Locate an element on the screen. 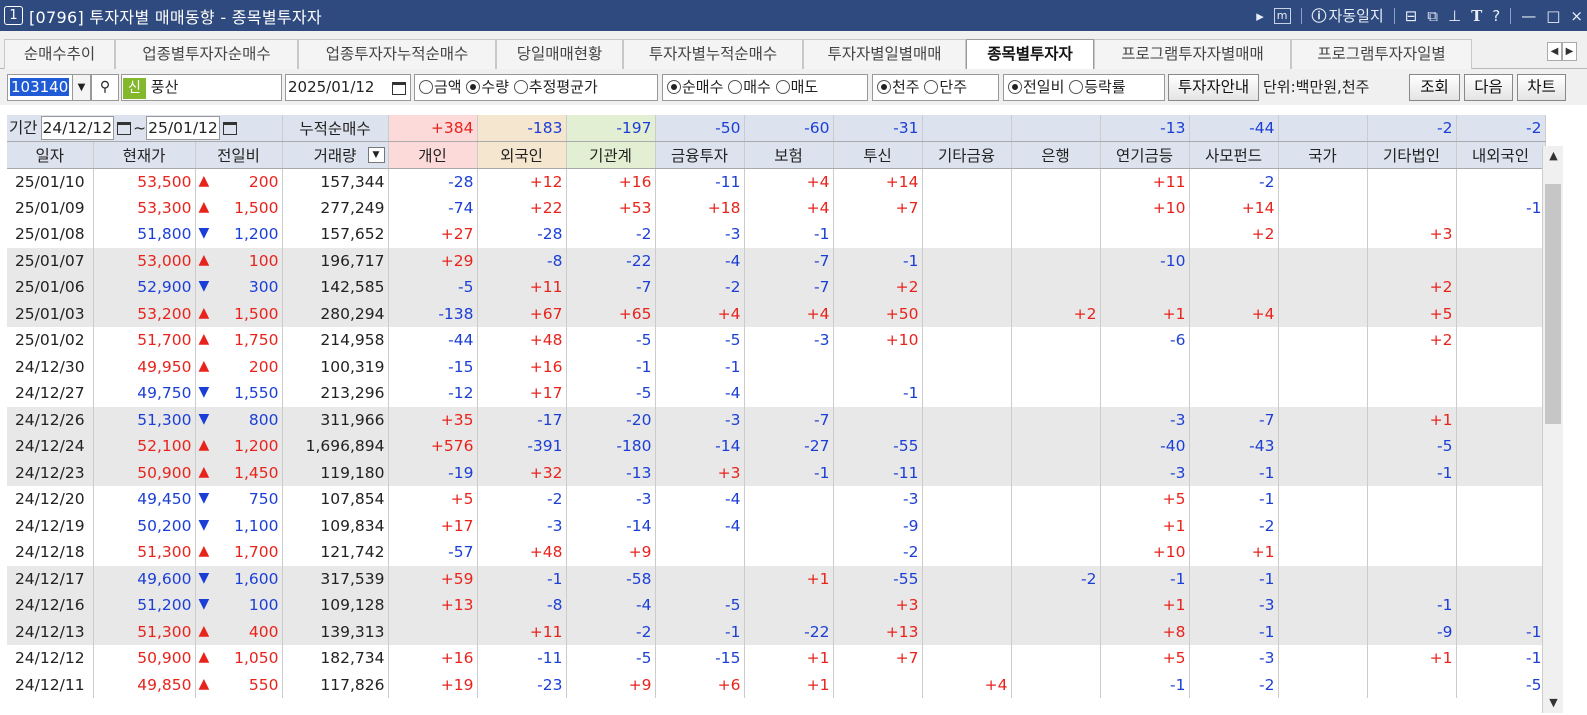 Image resolution: width=1587 pixels, height=715 pixels. radio-net-buy: 순매수 is located at coordinates (695, 87).